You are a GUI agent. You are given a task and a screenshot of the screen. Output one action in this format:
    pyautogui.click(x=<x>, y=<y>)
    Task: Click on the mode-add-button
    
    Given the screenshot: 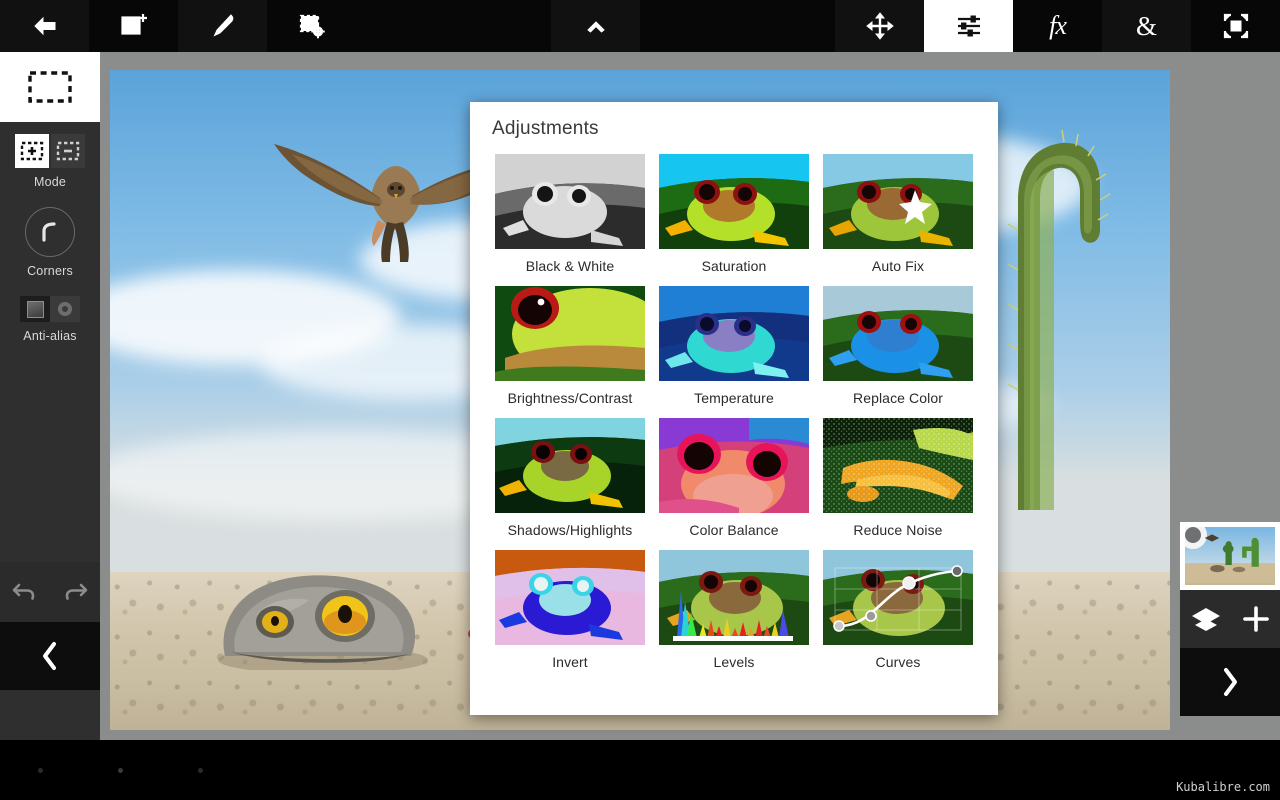 What is the action you would take?
    pyautogui.click(x=32, y=151)
    